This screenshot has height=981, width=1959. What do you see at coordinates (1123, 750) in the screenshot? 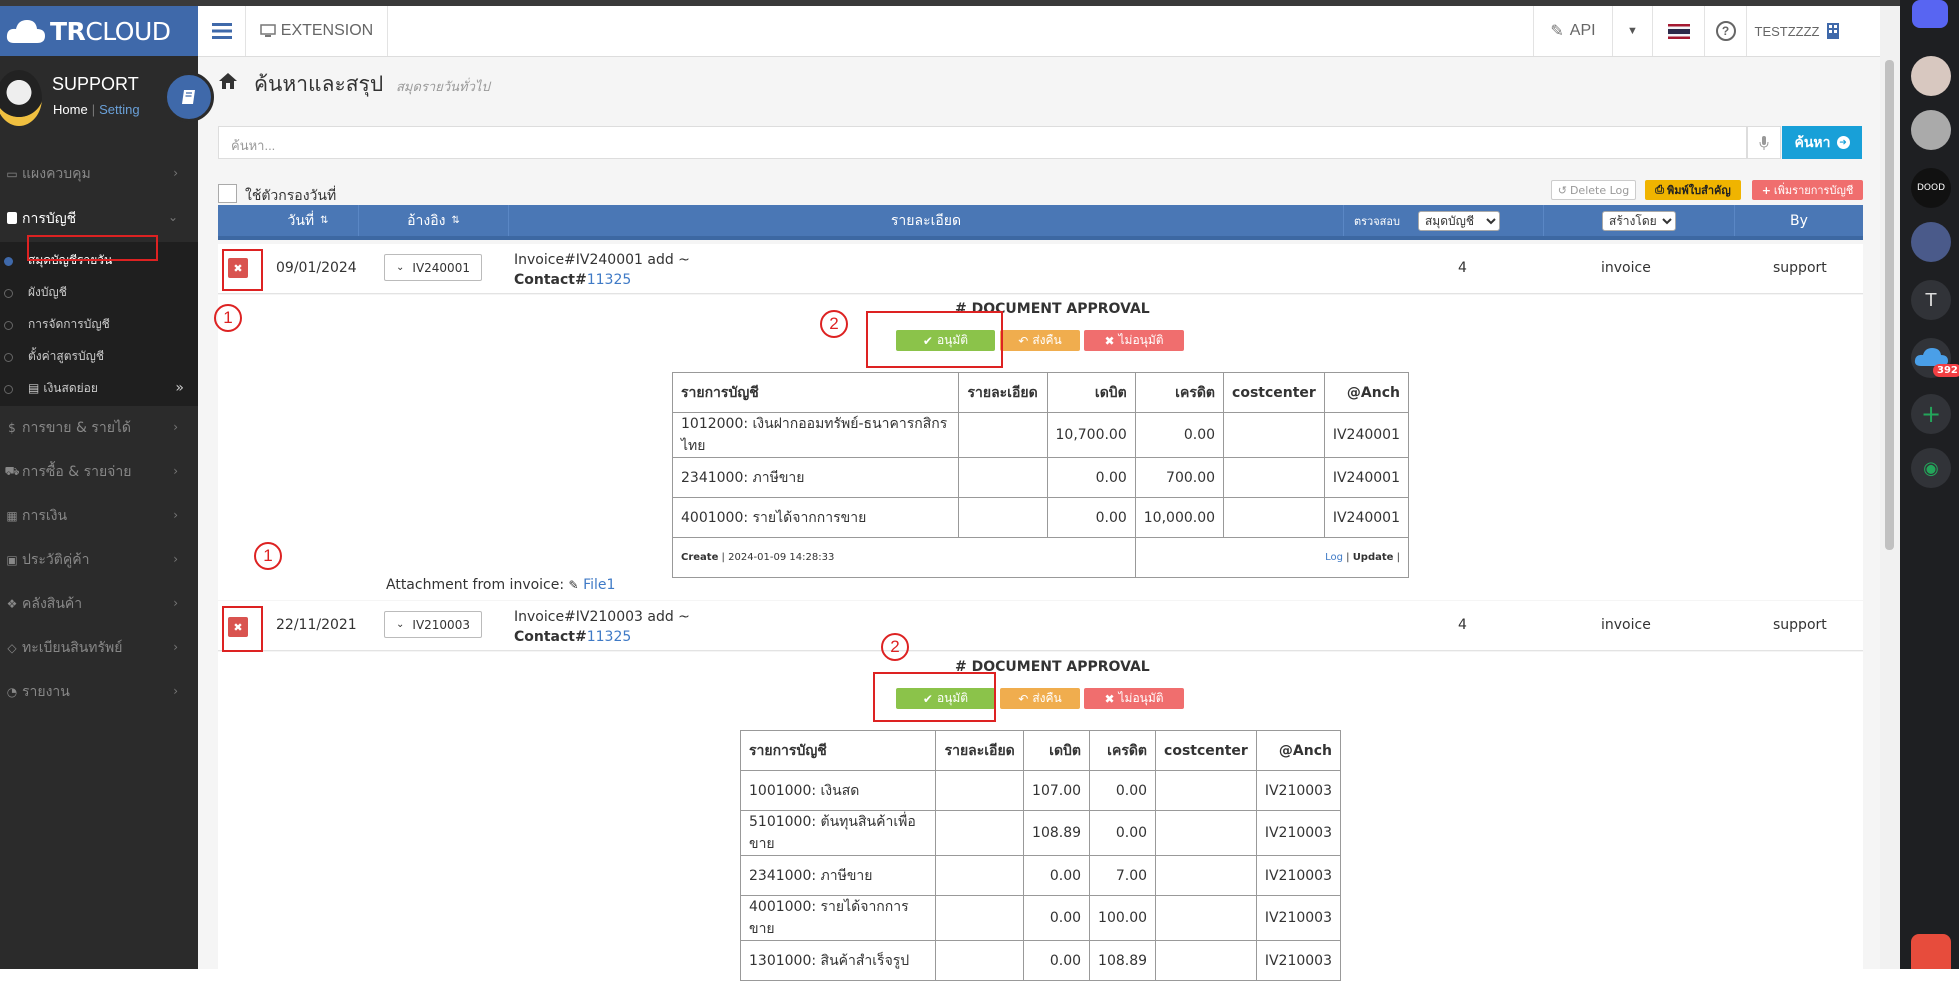
I see `th-credit: เครดิต` at bounding box center [1123, 750].